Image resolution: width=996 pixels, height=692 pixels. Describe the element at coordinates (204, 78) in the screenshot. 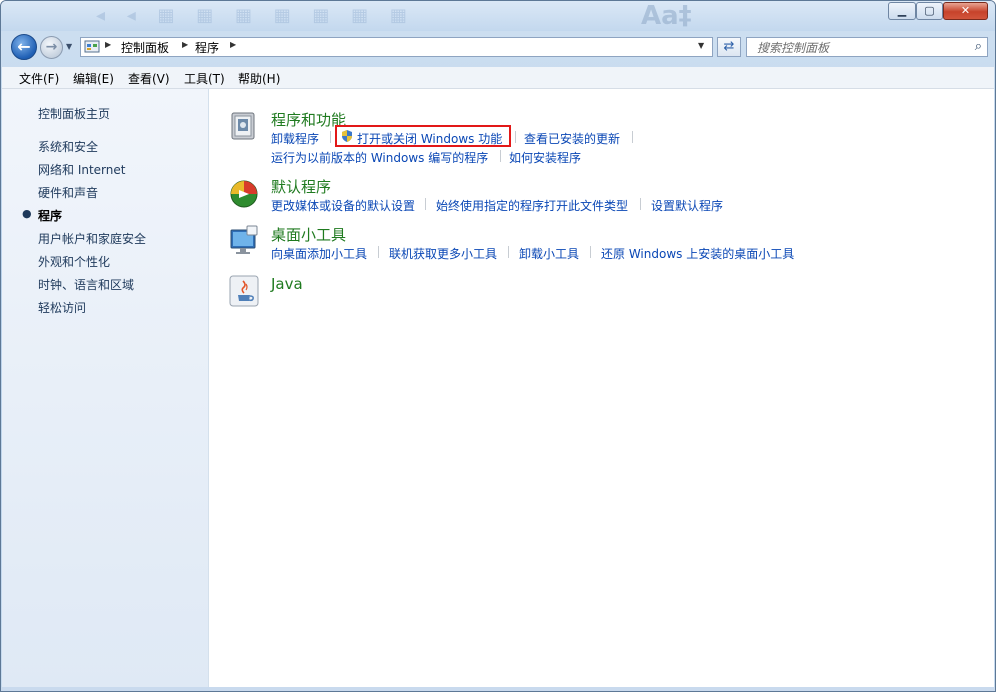

I see `menu-tools: 工具(T)` at that location.